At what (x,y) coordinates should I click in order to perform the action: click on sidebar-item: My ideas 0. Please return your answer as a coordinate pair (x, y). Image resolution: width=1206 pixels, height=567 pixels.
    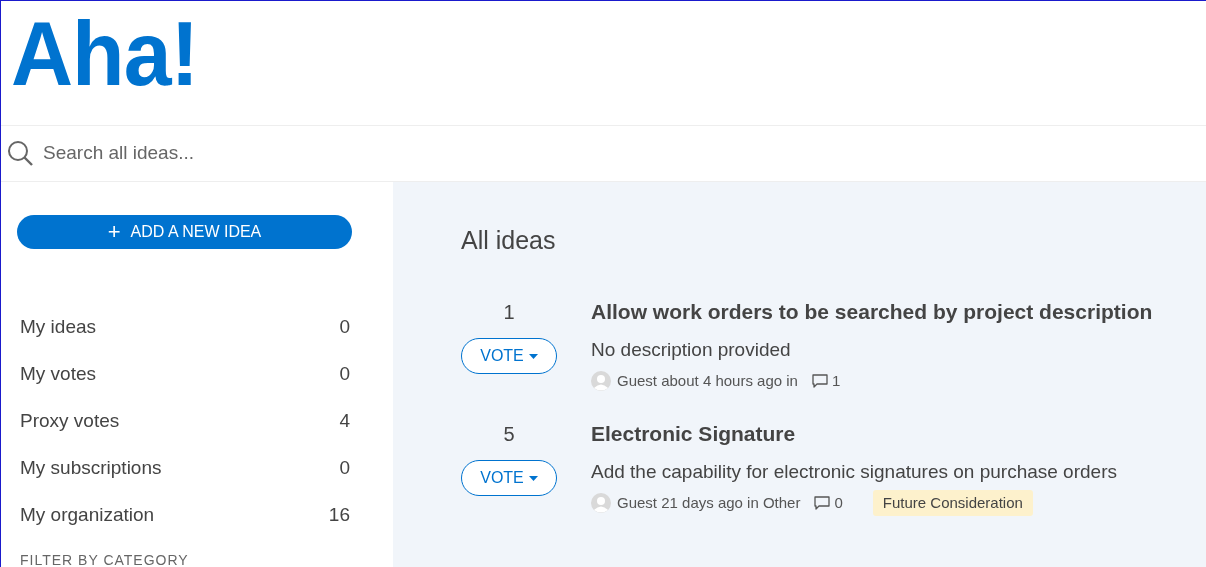
    Looking at the image, I should click on (197, 327).